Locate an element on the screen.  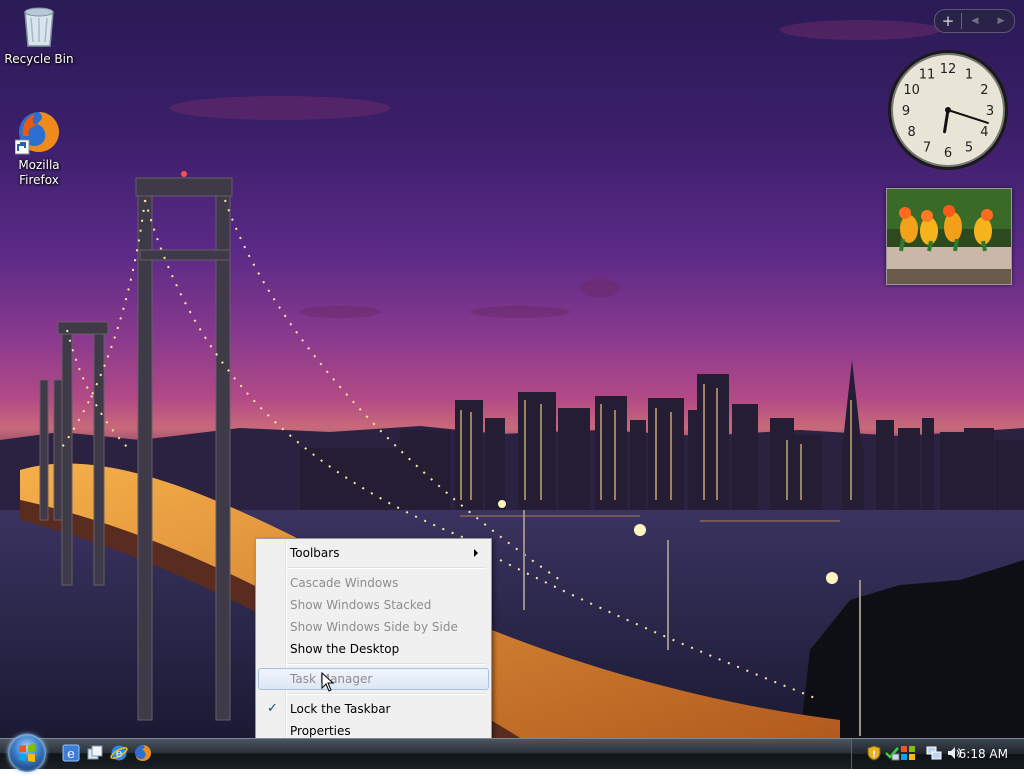
windows-update-icon is located at coordinates (908, 753).